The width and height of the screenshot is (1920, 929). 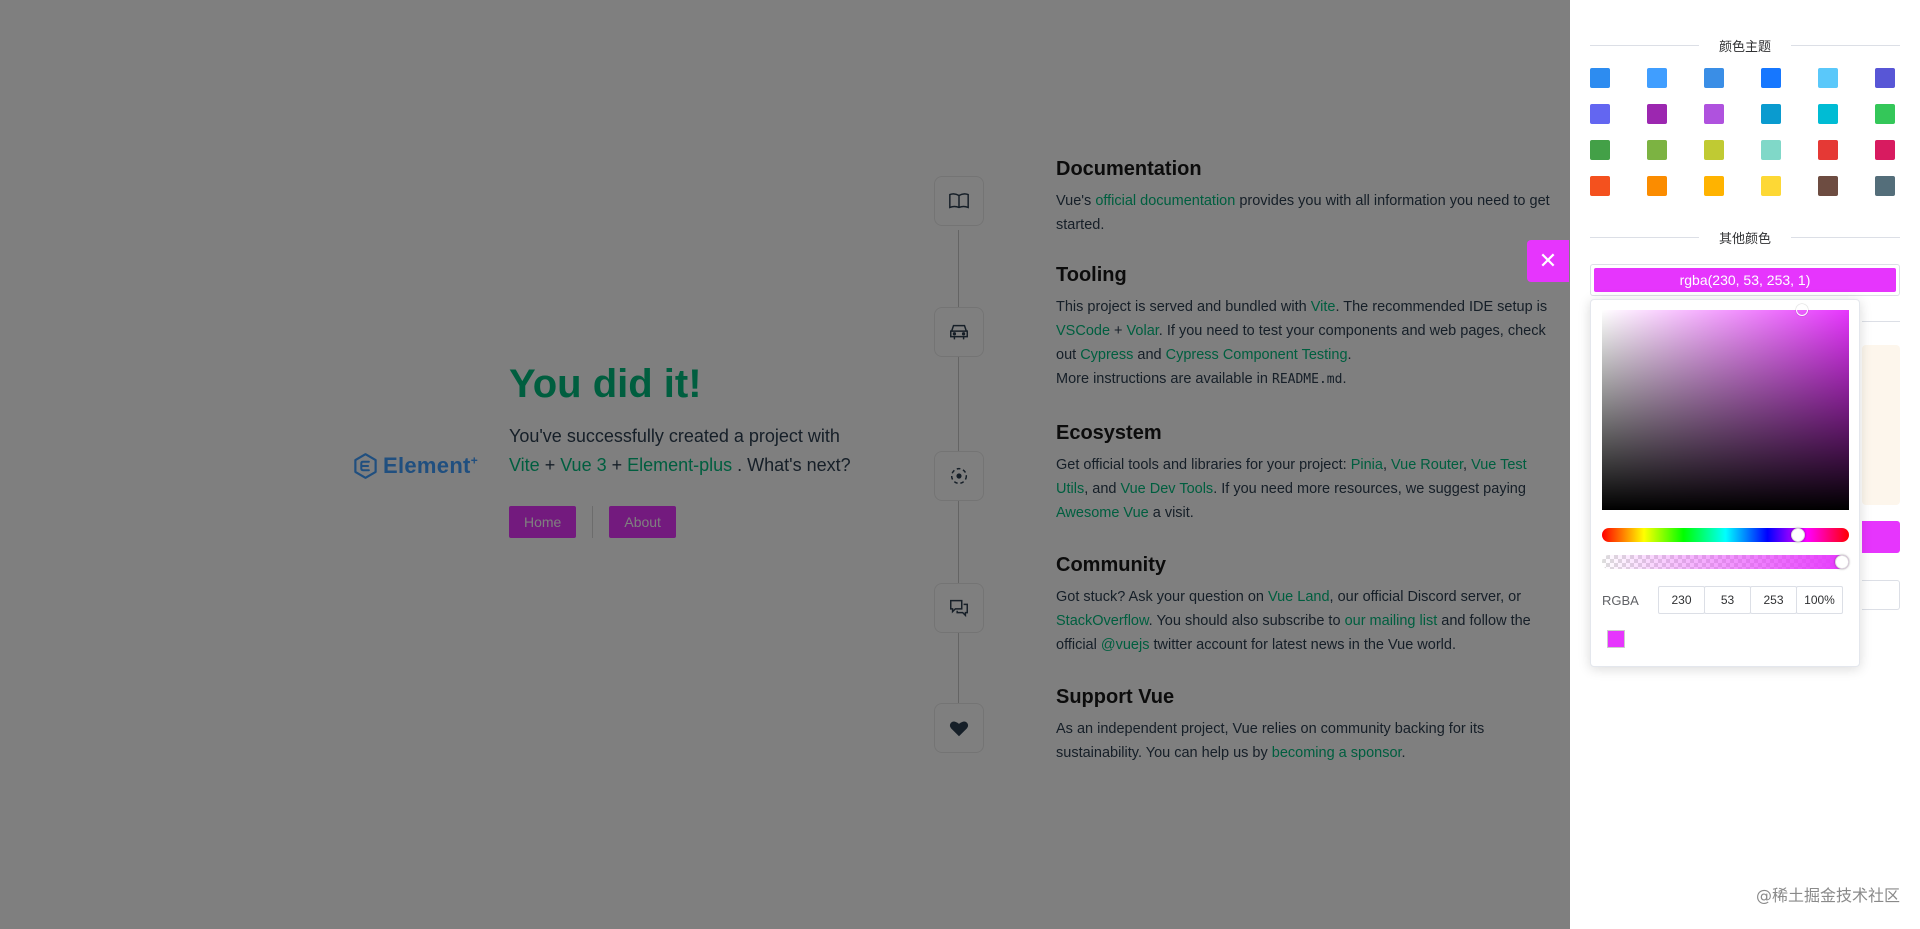 I want to click on drawer-panel, so click(x=1881, y=425).